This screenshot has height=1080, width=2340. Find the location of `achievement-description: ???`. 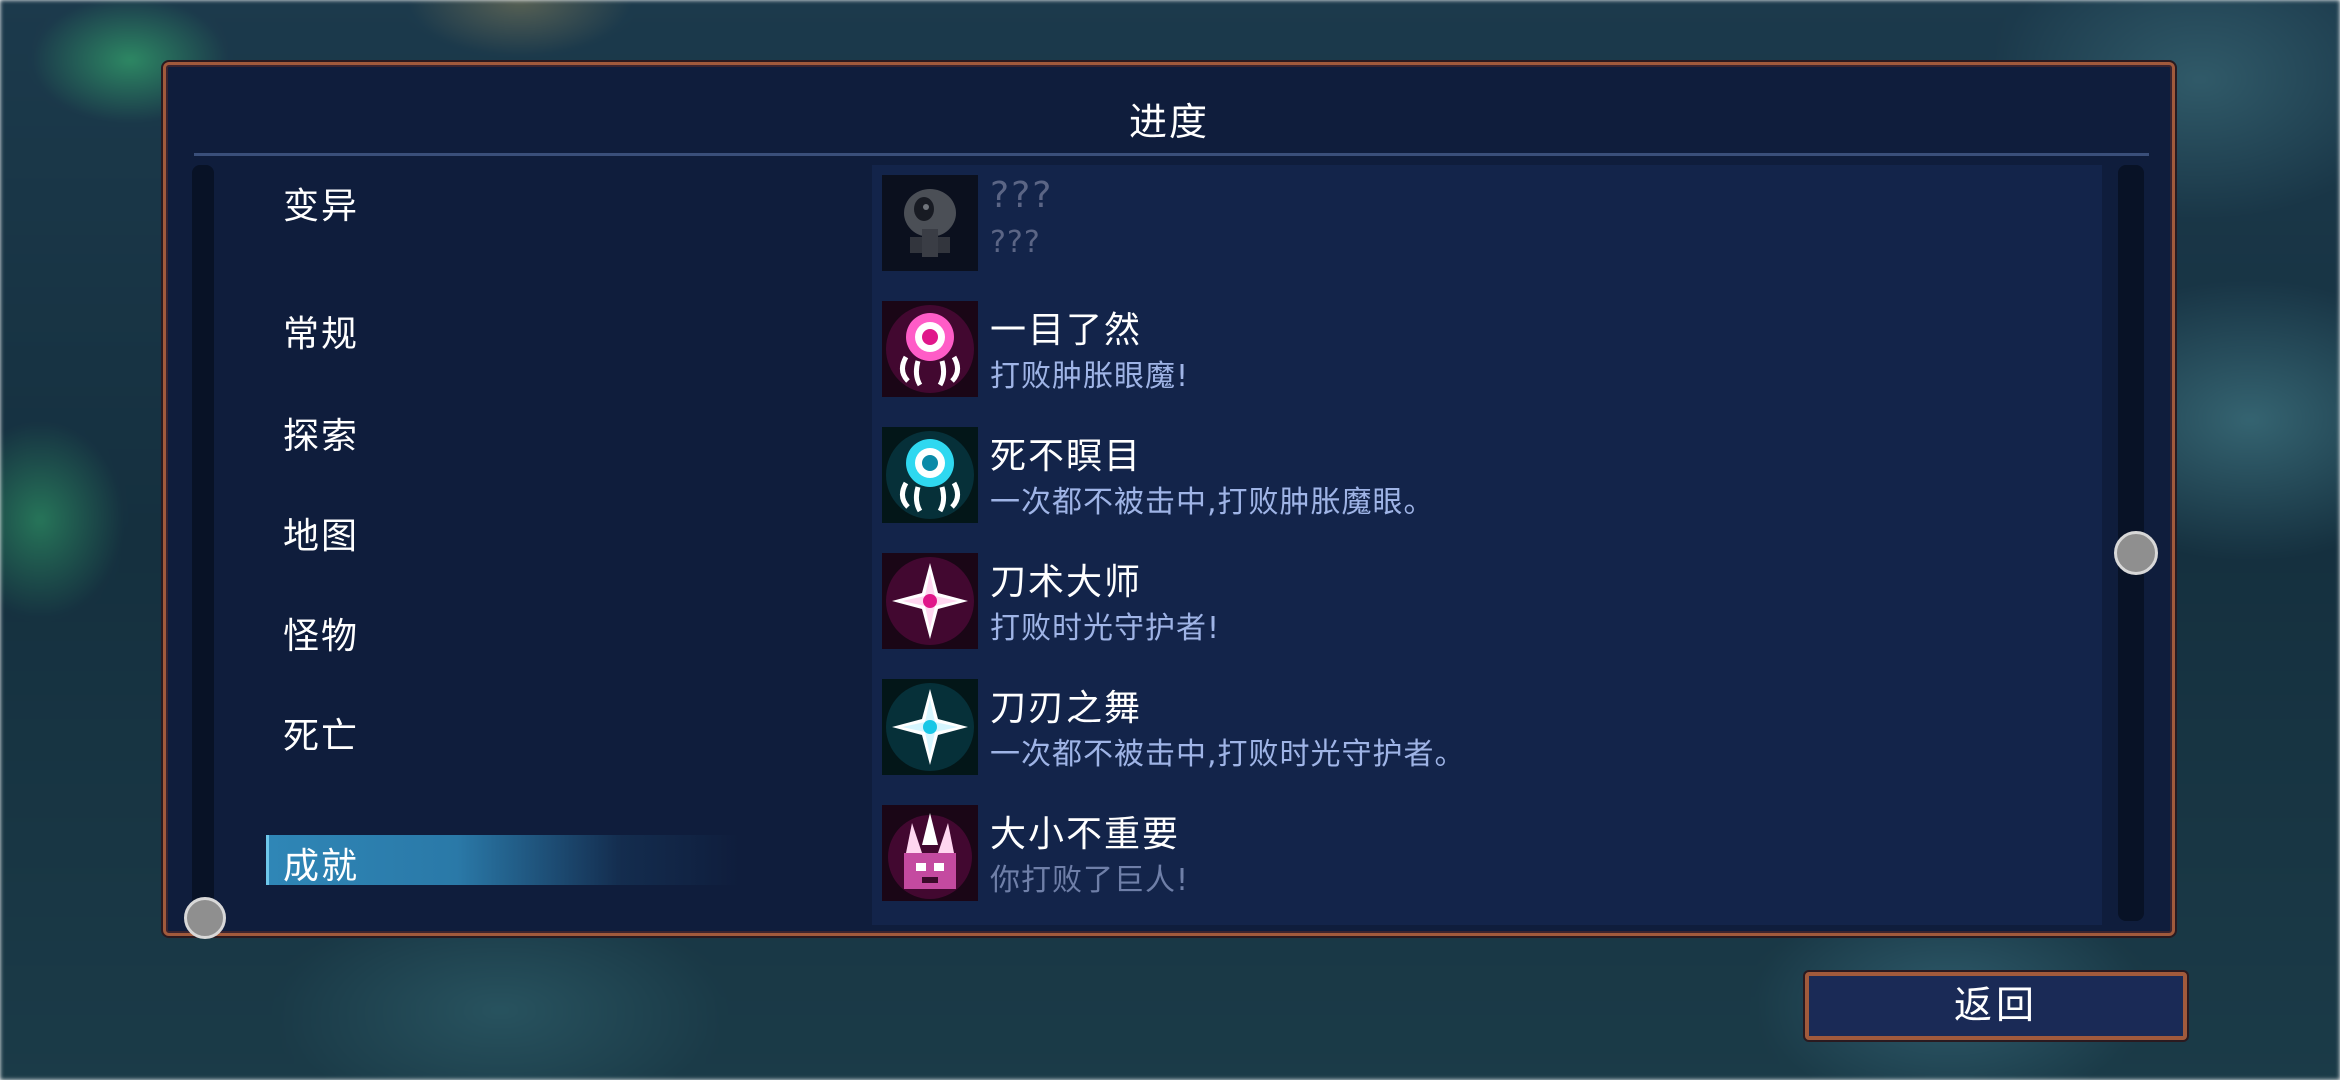

achievement-description: ??? is located at coordinates (1015, 242).